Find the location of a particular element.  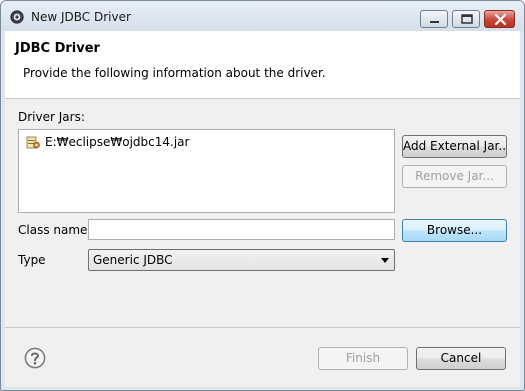

close-button is located at coordinates (499, 19).